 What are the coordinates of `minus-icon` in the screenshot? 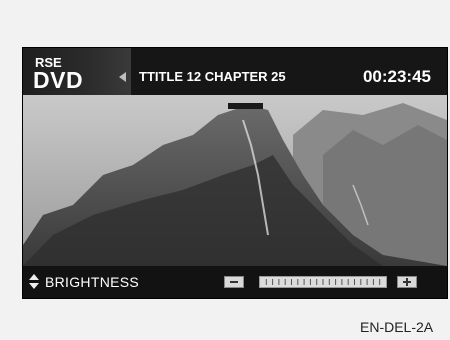 It's located at (234, 282).